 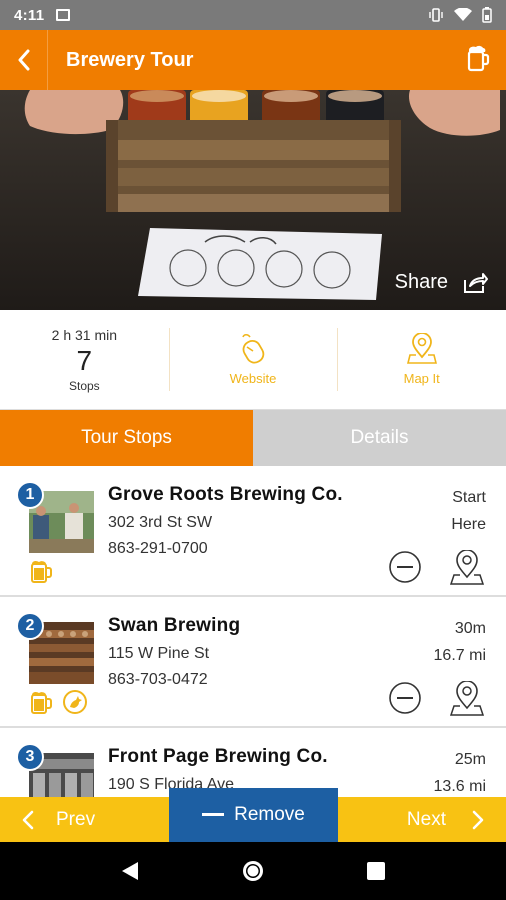 What do you see at coordinates (174, 625) in the screenshot?
I see `stop-name: Swan Brewing` at bounding box center [174, 625].